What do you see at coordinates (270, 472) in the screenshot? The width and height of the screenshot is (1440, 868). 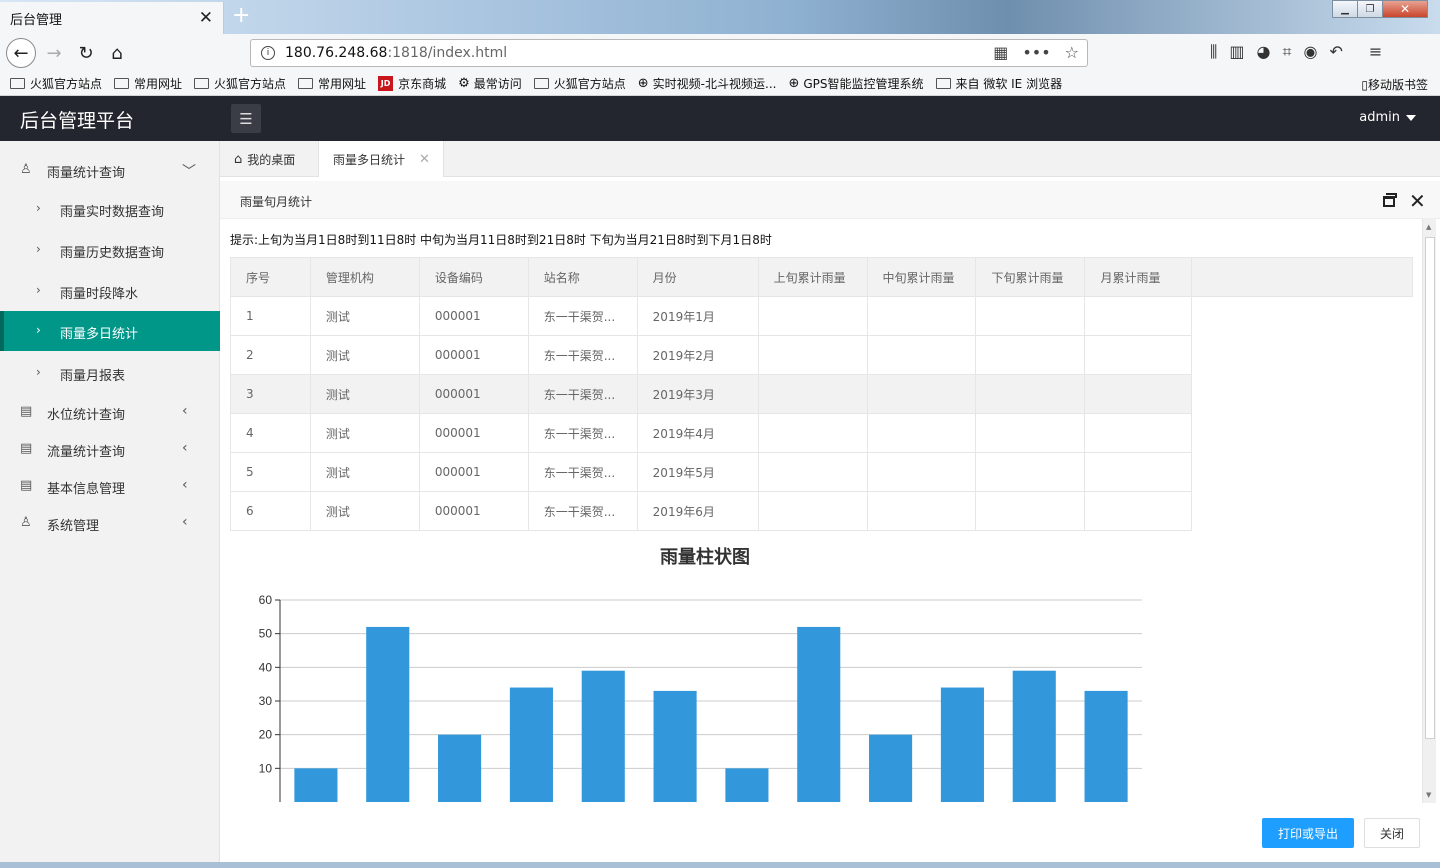 I see `table-cell: 5` at bounding box center [270, 472].